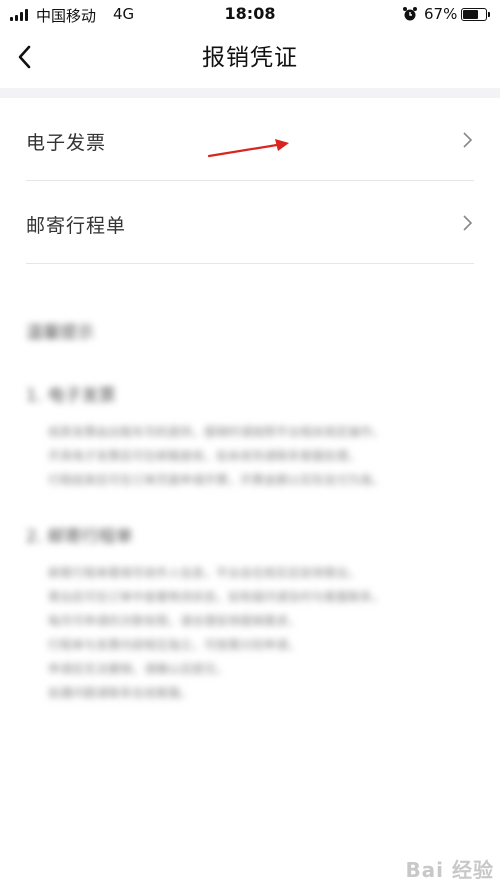 This screenshot has width=500, height=889. Describe the element at coordinates (71, 396) in the screenshot. I see `help-section-title: 1. 电子发票` at that location.